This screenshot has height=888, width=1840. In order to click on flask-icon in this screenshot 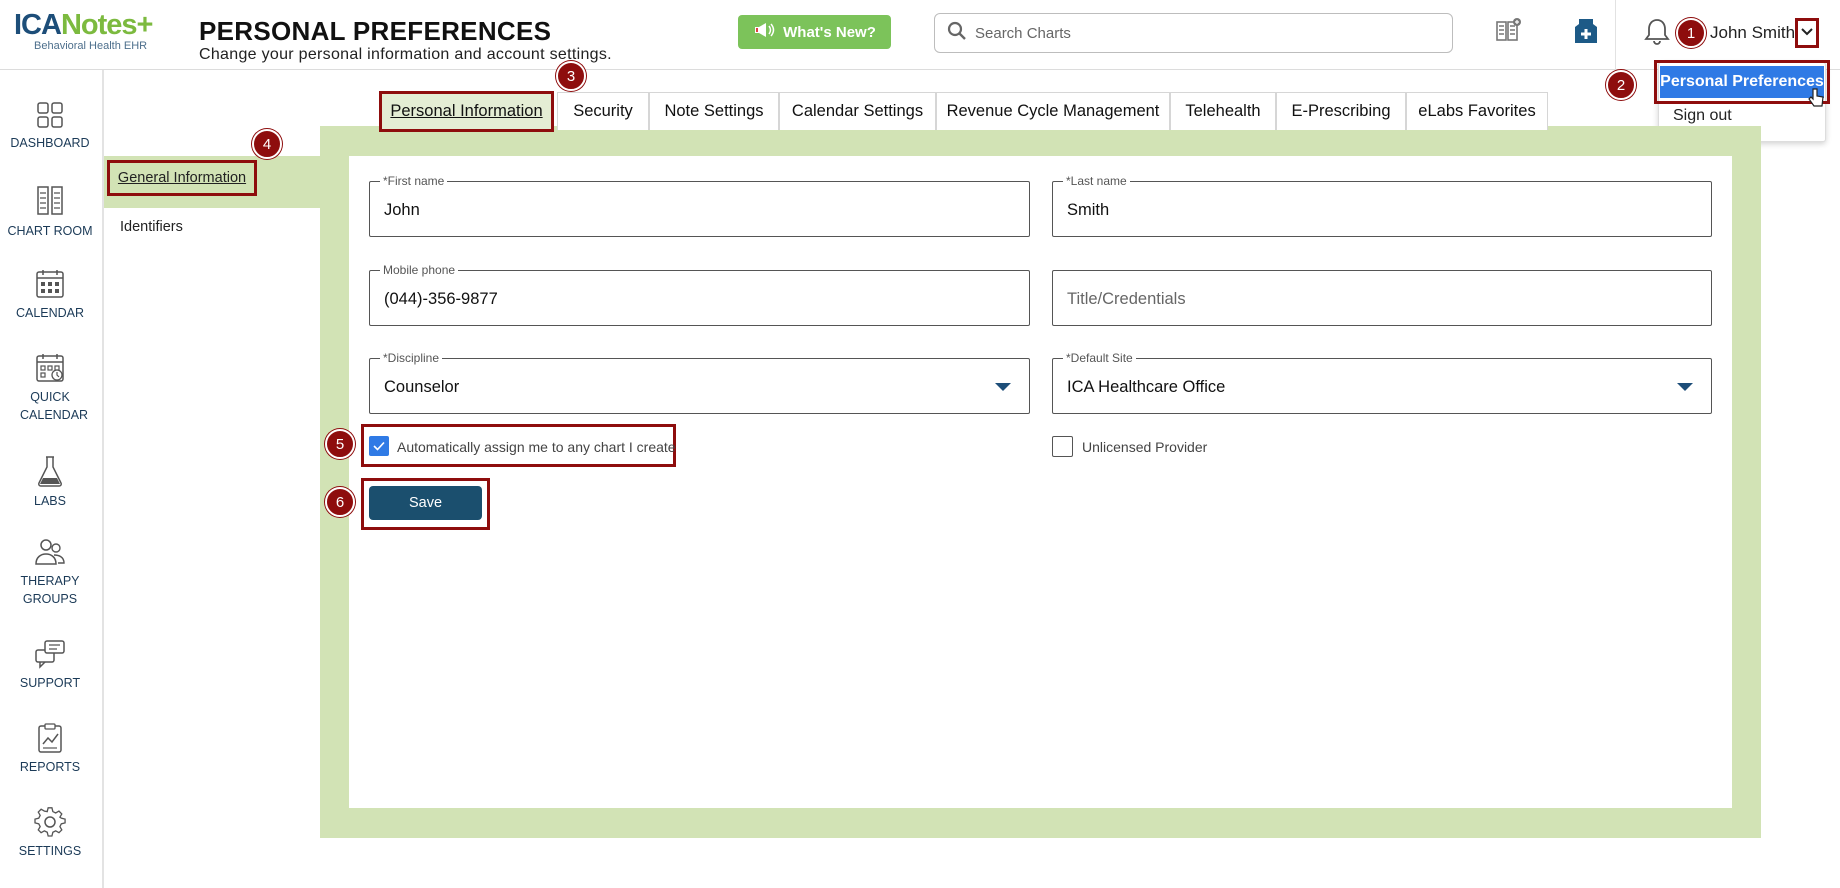, I will do `click(50, 471)`.